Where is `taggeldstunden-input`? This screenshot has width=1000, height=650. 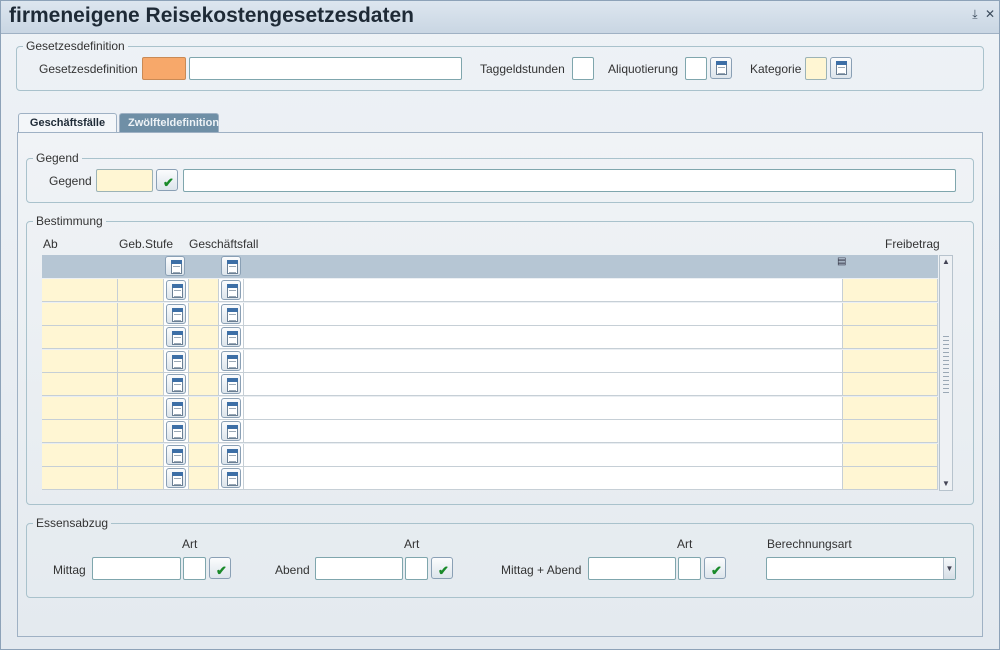 taggeldstunden-input is located at coordinates (583, 68).